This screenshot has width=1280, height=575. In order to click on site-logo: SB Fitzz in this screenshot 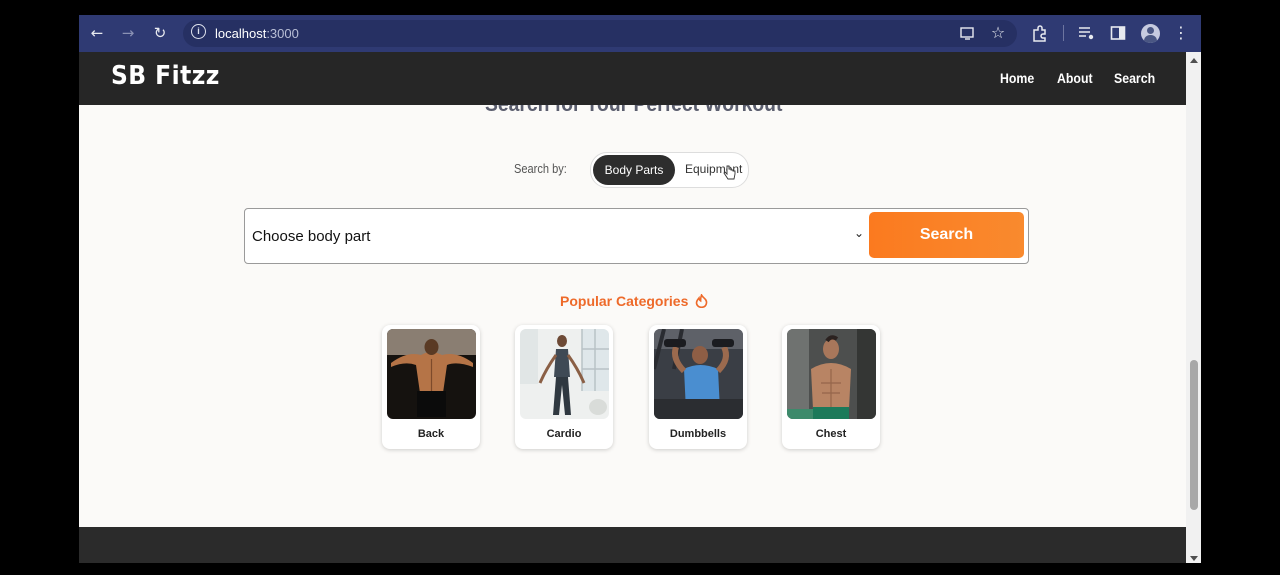, I will do `click(165, 76)`.